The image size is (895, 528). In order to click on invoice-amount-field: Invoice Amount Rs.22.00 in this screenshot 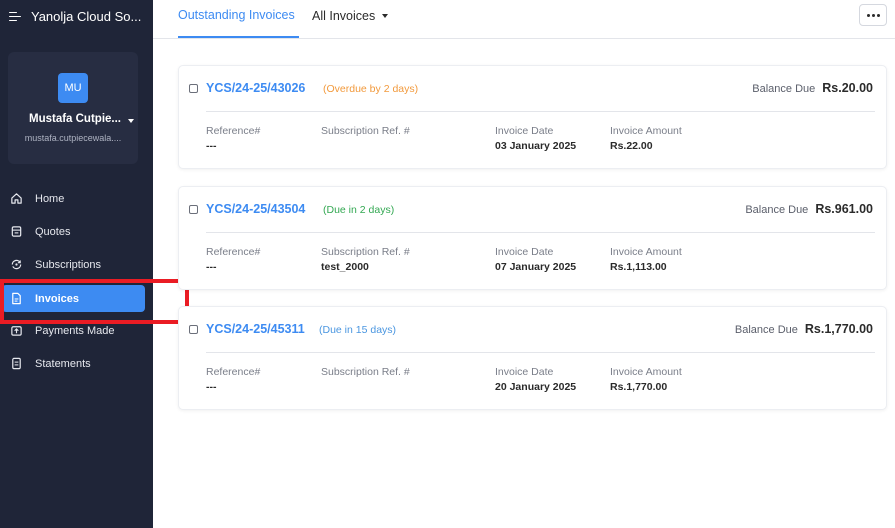, I will do `click(646, 138)`.